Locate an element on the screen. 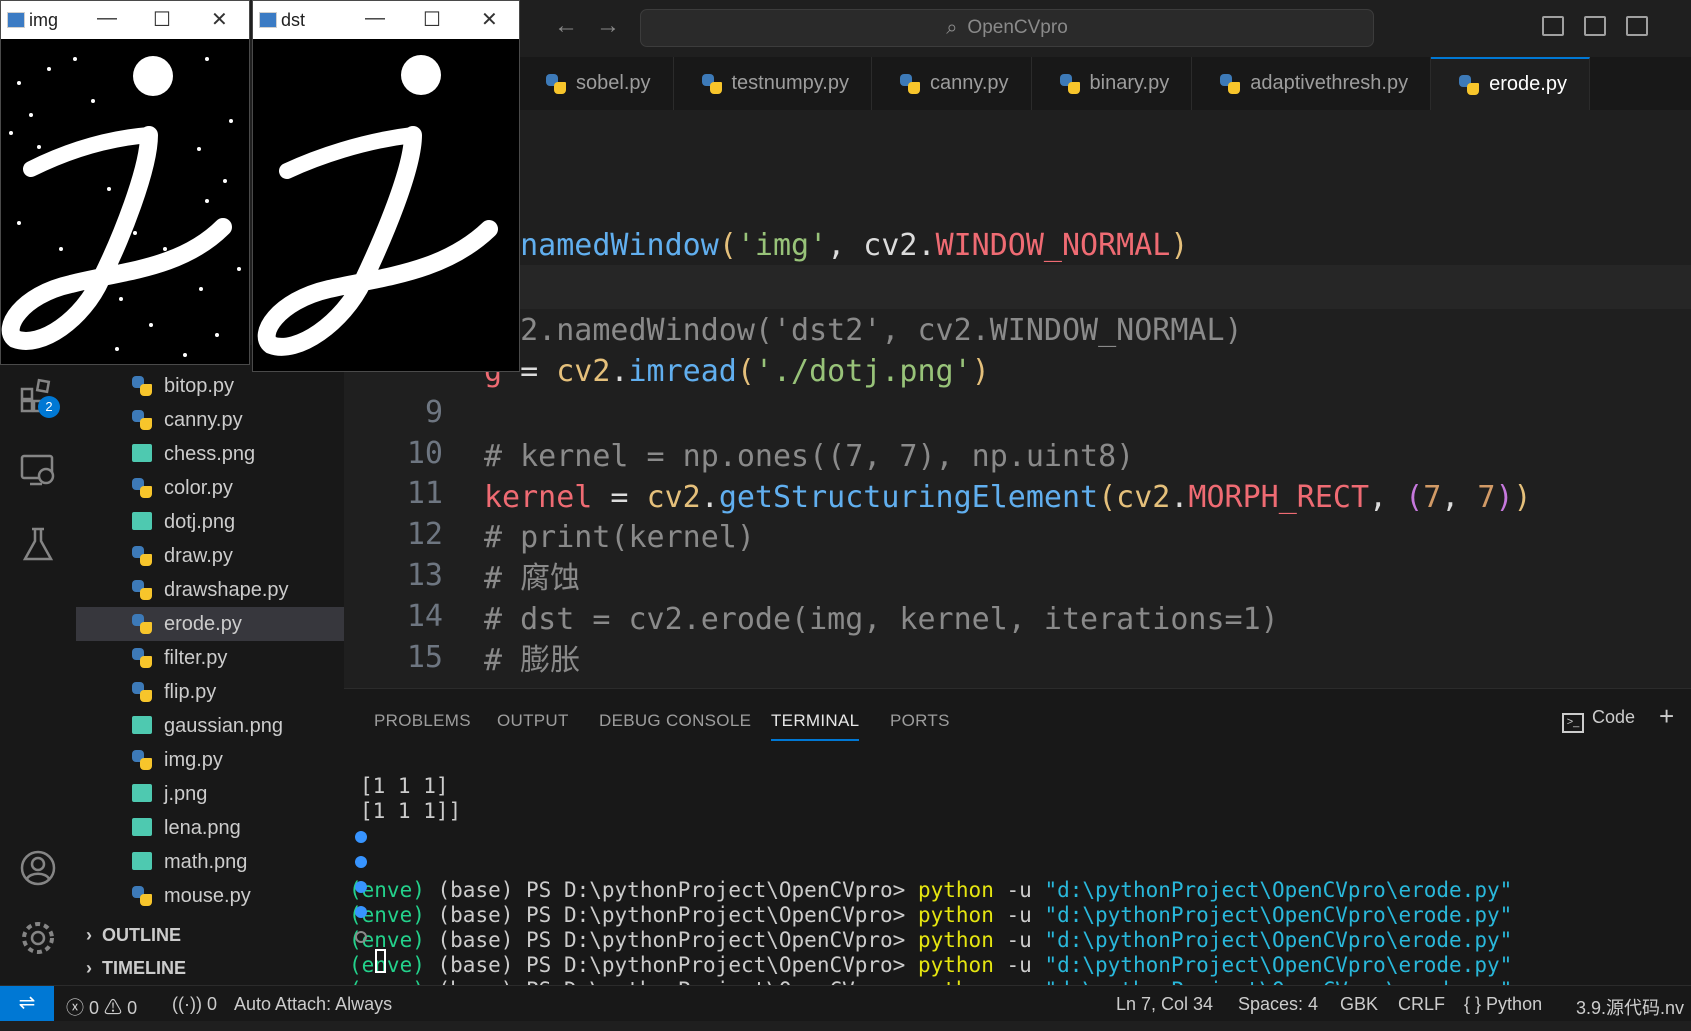 The height and width of the screenshot is (1031, 1691). testing-flask-icon is located at coordinates (38, 545).